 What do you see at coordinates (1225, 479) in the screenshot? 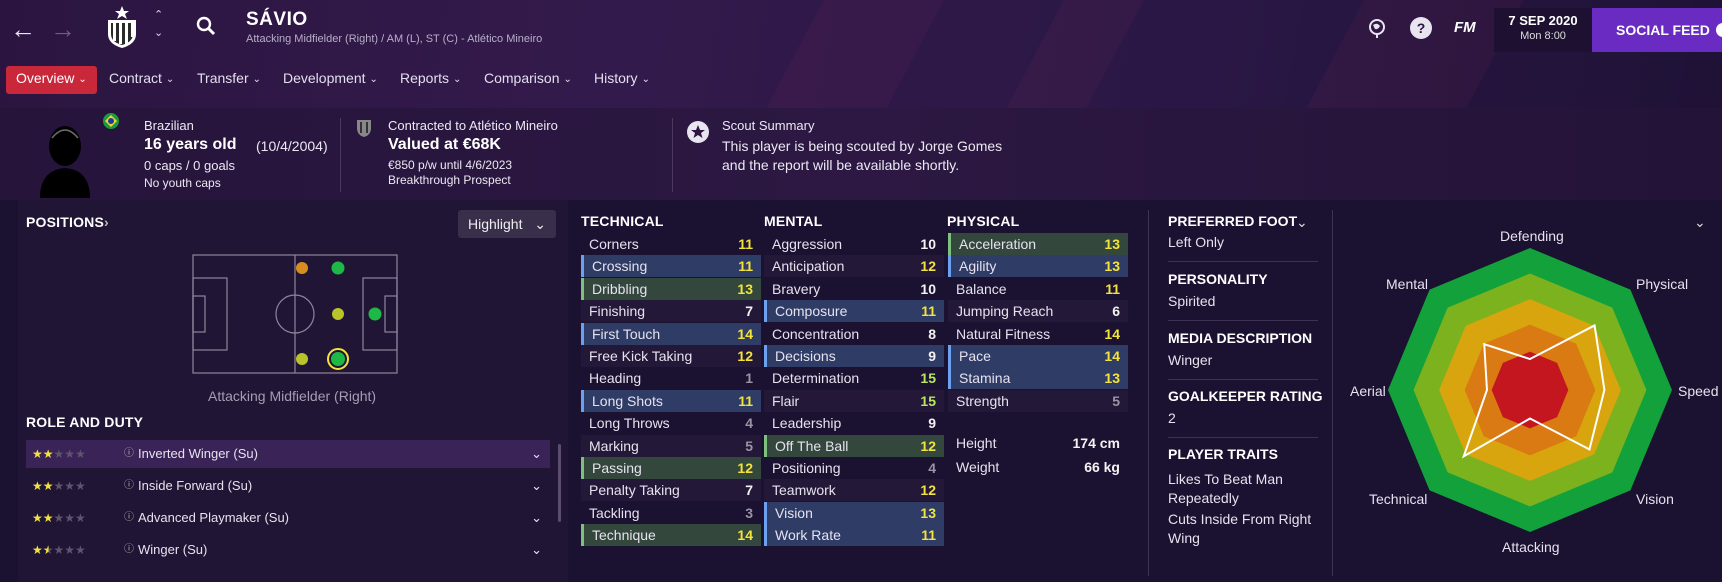
I see `trait-line: Likes To Beat Man` at bounding box center [1225, 479].